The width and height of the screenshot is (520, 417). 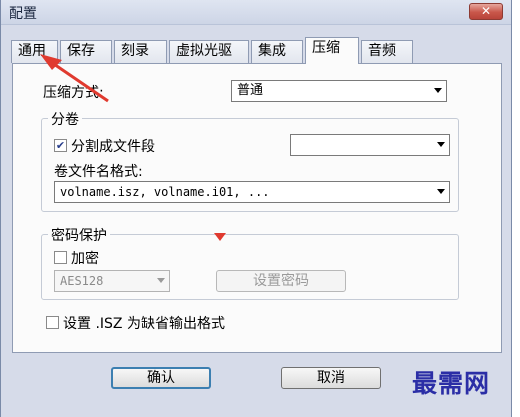 What do you see at coordinates (85, 259) in the screenshot?
I see `encrypt-checkbox-label: 加密` at bounding box center [85, 259].